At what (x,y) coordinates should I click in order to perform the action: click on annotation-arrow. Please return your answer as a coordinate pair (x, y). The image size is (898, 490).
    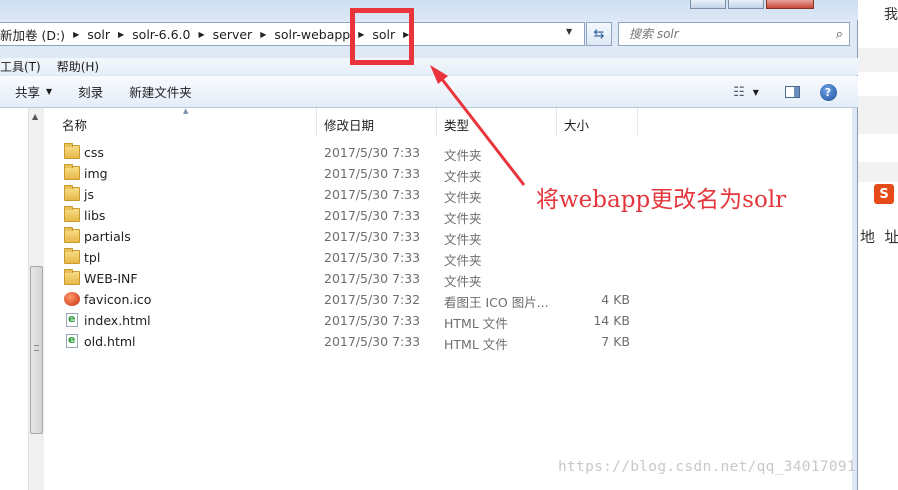
    Looking at the image, I should click on (478, 125).